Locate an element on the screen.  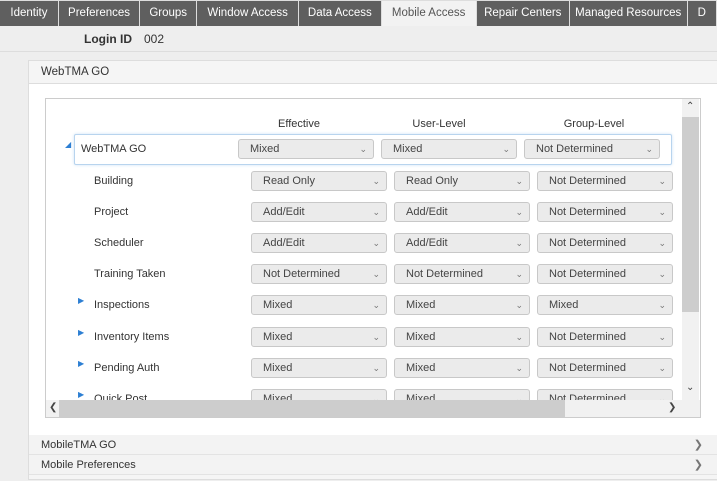
row-label: Quick Post is located at coordinates (121, 396).